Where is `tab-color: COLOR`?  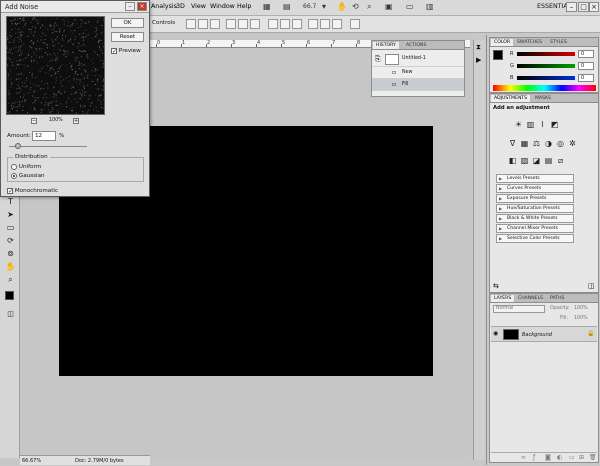
tab-color: COLOR is located at coordinates (502, 42).